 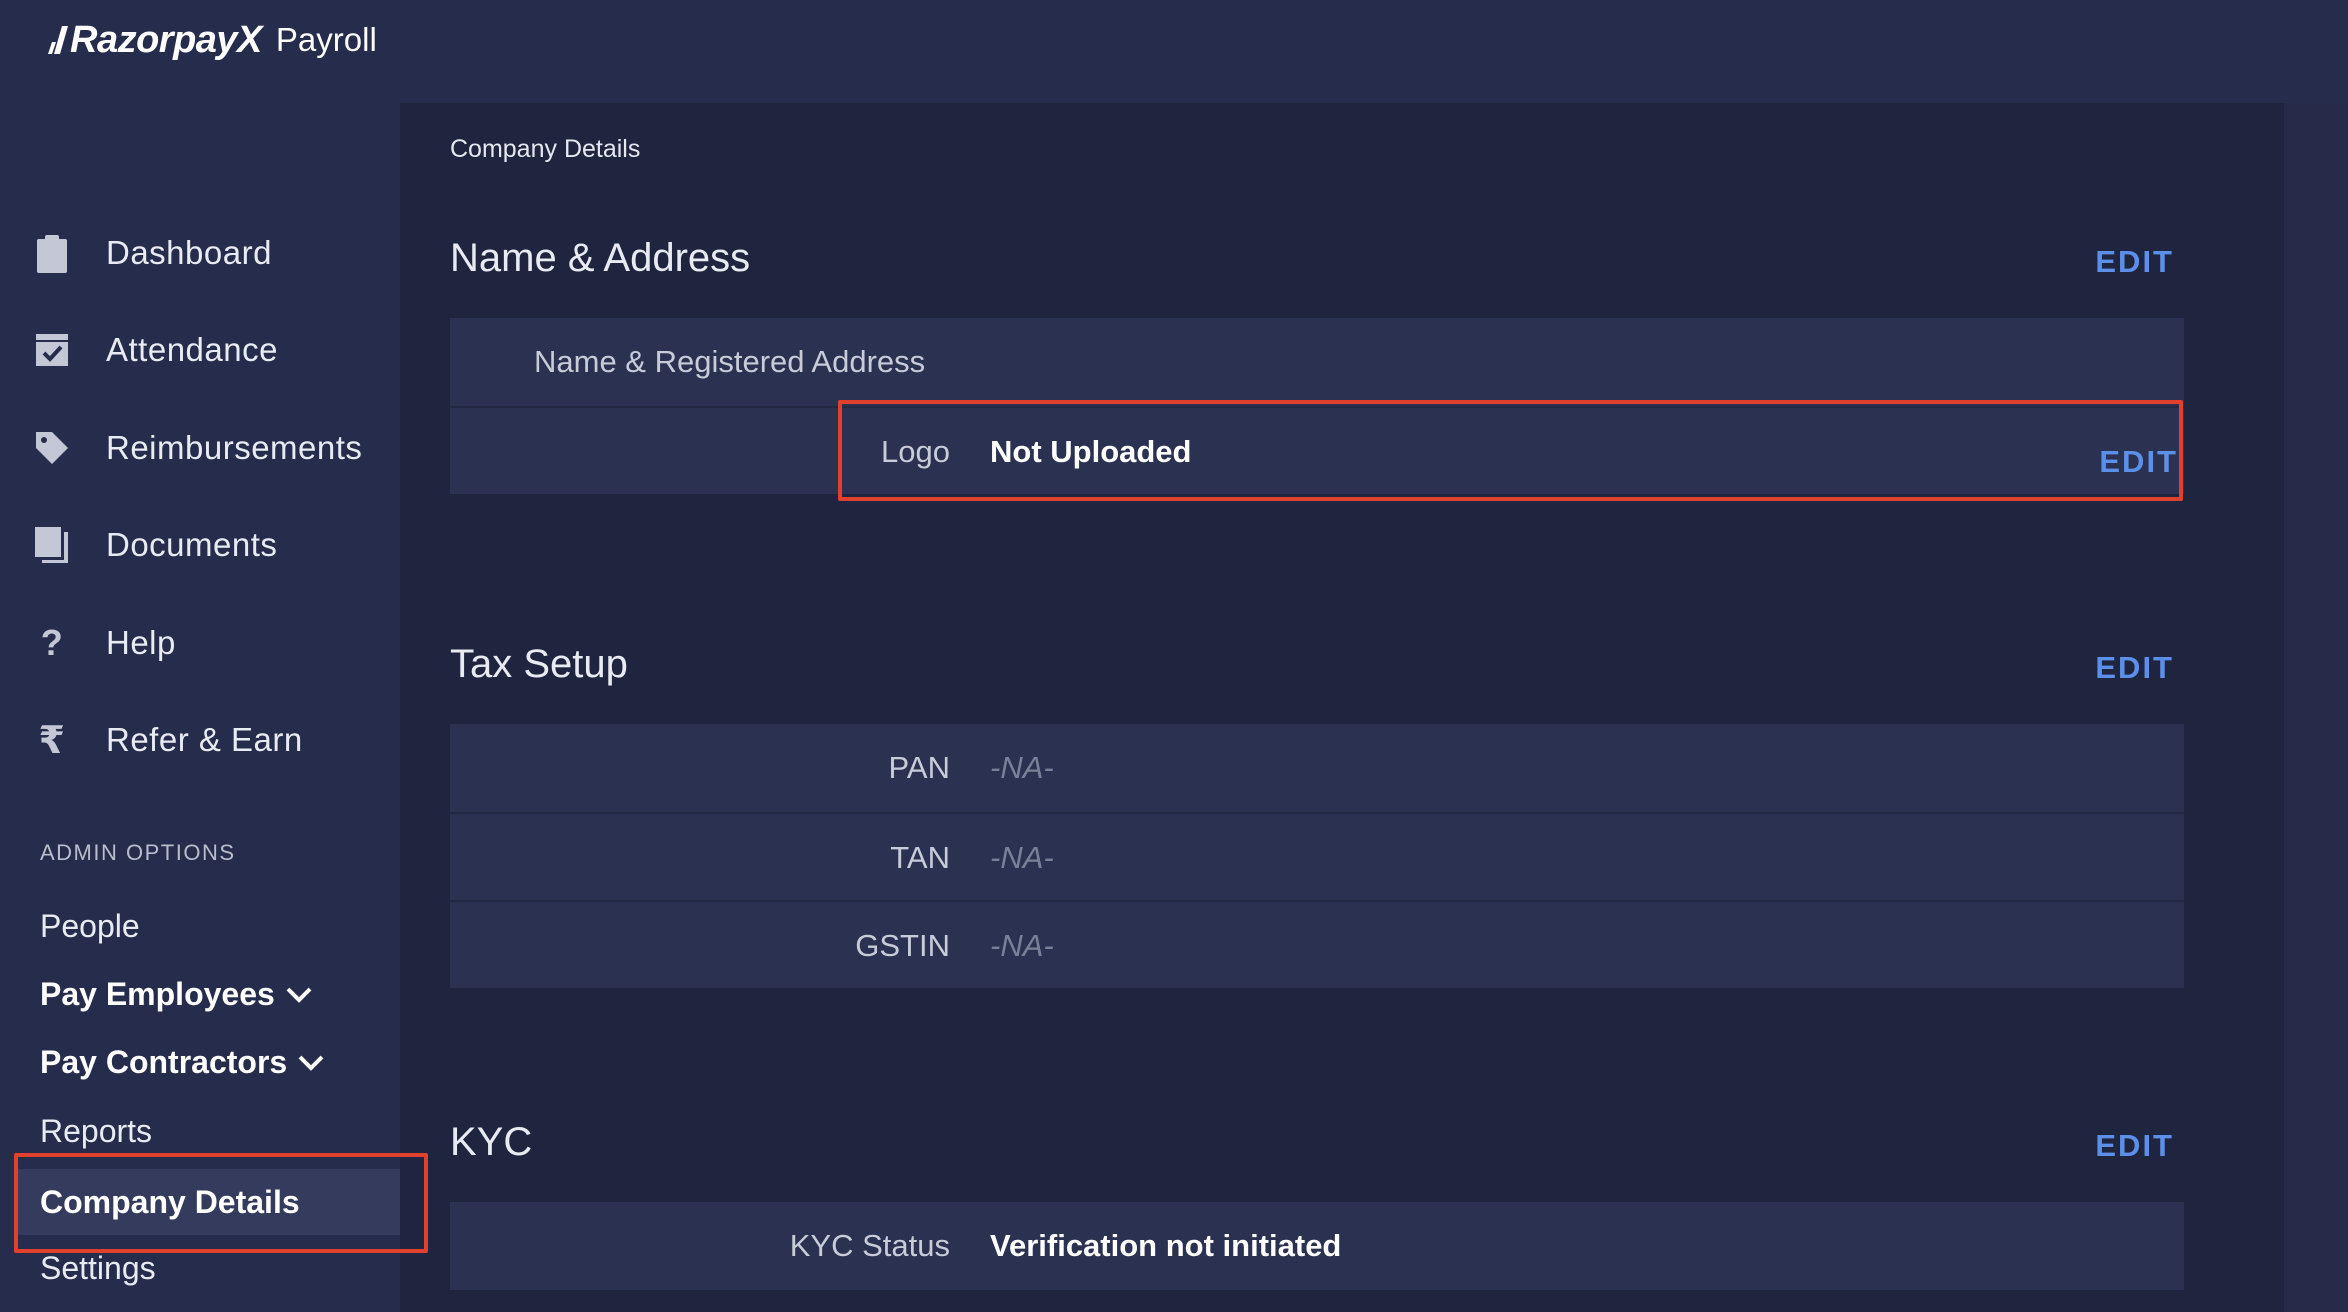 What do you see at coordinates (204, 739) in the screenshot?
I see `sidebar-item-label: Refer & Earn` at bounding box center [204, 739].